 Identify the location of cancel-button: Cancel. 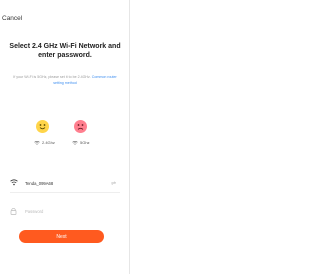
(12, 18).